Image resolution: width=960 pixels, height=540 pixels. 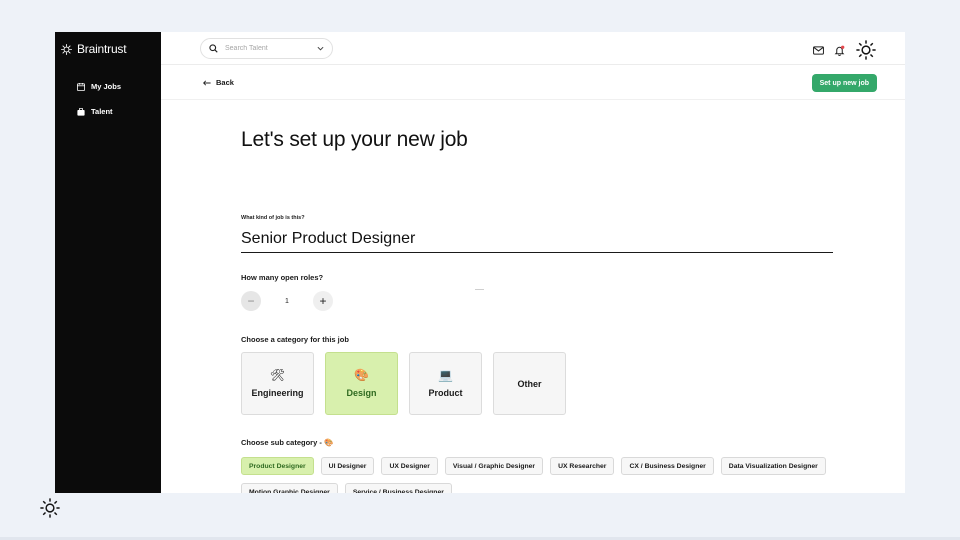 I want to click on search-bar, so click(x=266, y=48).